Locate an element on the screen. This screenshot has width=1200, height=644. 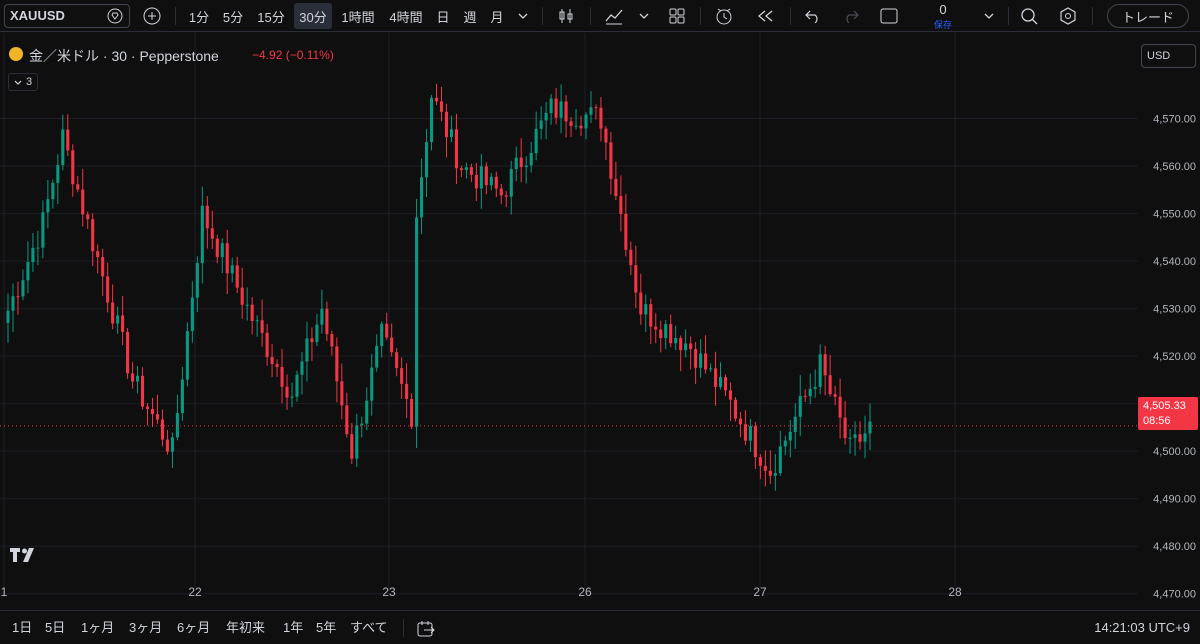
tradingview-logo is located at coordinates (25, 557).